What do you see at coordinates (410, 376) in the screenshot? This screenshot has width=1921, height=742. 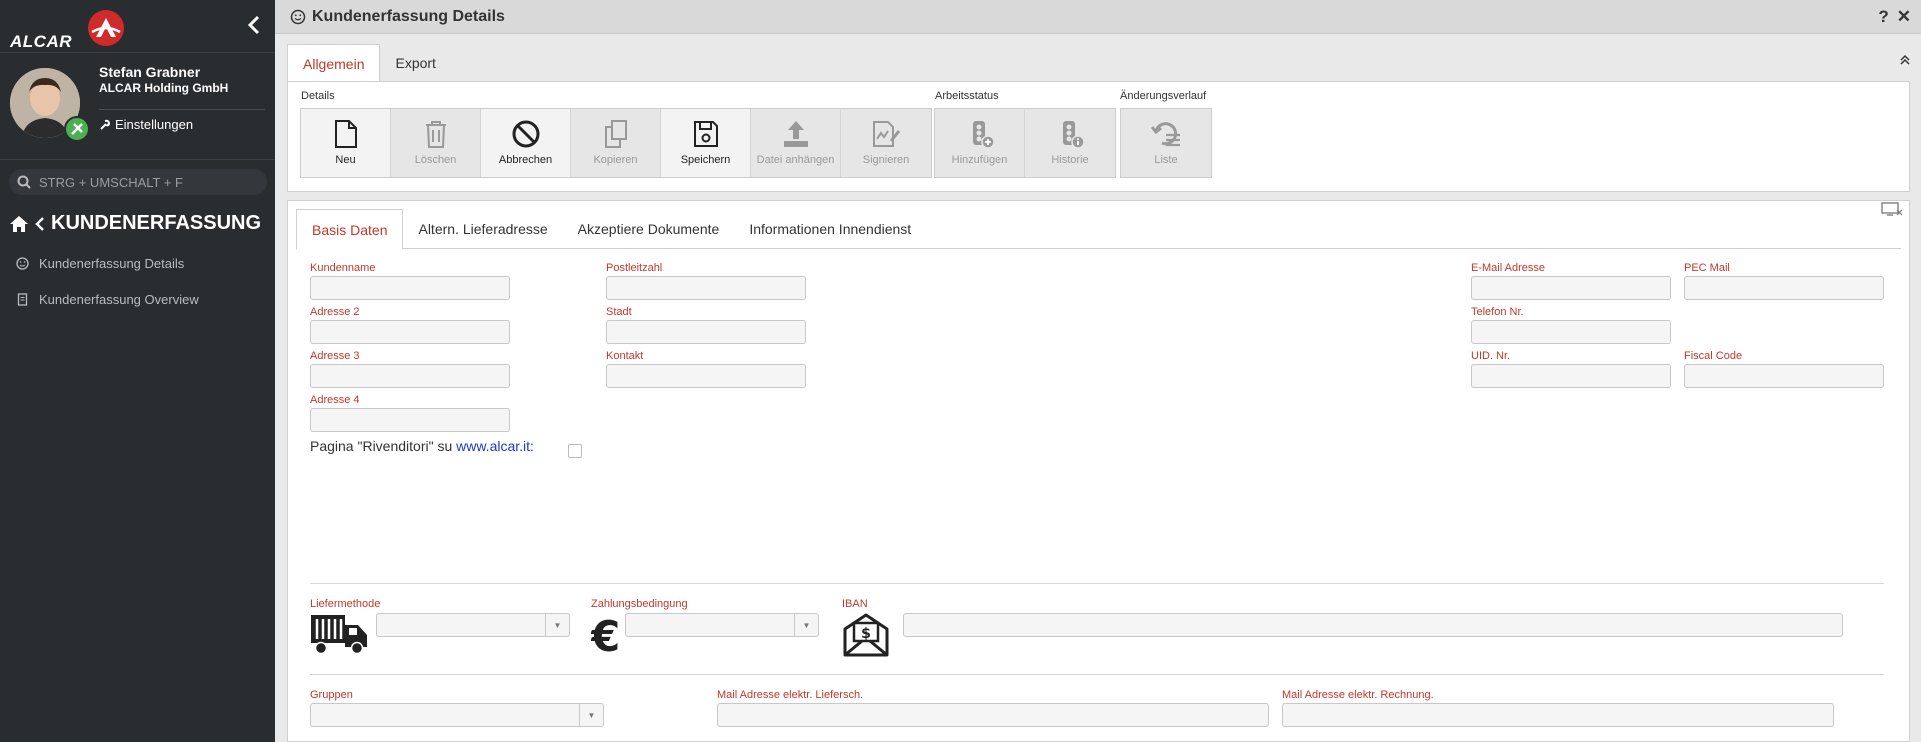 I see `adresse3-input` at bounding box center [410, 376].